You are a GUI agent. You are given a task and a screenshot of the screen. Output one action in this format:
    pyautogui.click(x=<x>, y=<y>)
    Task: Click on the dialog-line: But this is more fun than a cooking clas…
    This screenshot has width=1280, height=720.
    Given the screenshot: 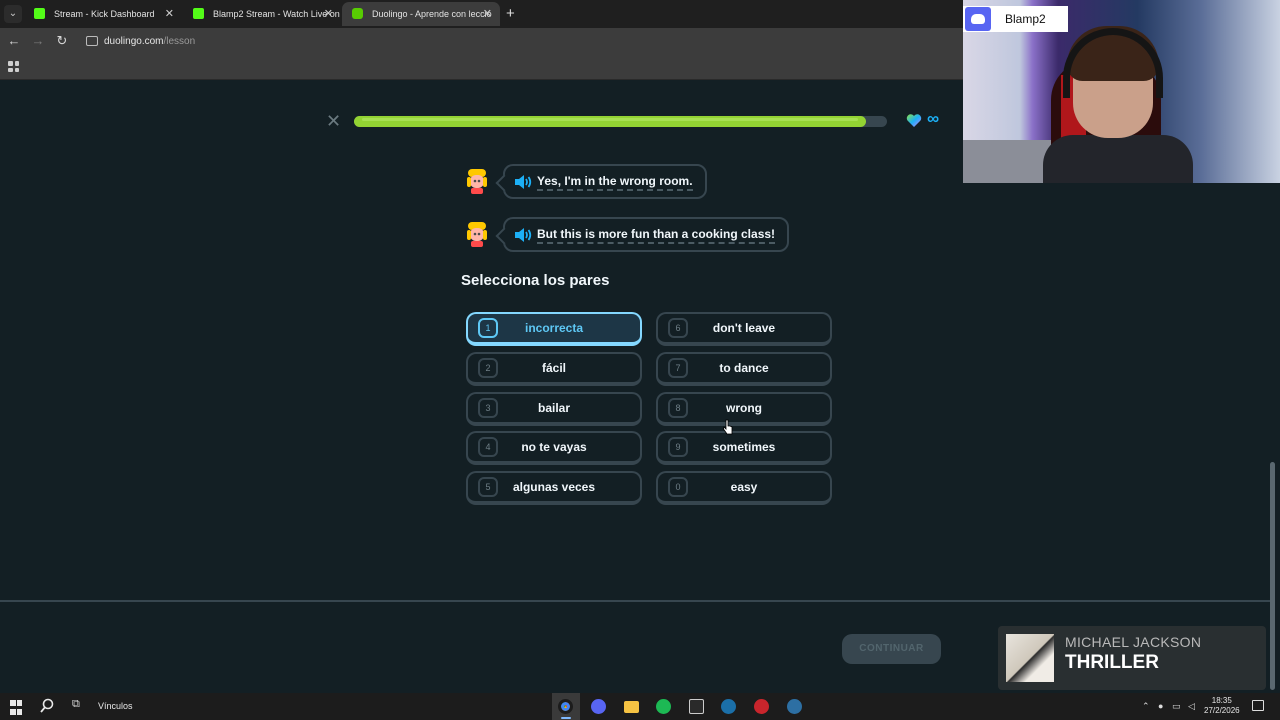 What is the action you would take?
    pyautogui.click(x=656, y=235)
    